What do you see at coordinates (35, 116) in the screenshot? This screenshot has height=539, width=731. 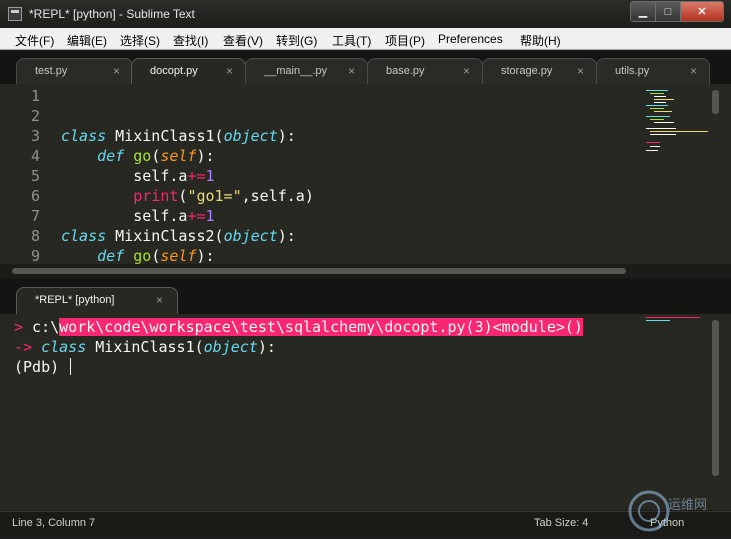 I see `line-number: 2` at bounding box center [35, 116].